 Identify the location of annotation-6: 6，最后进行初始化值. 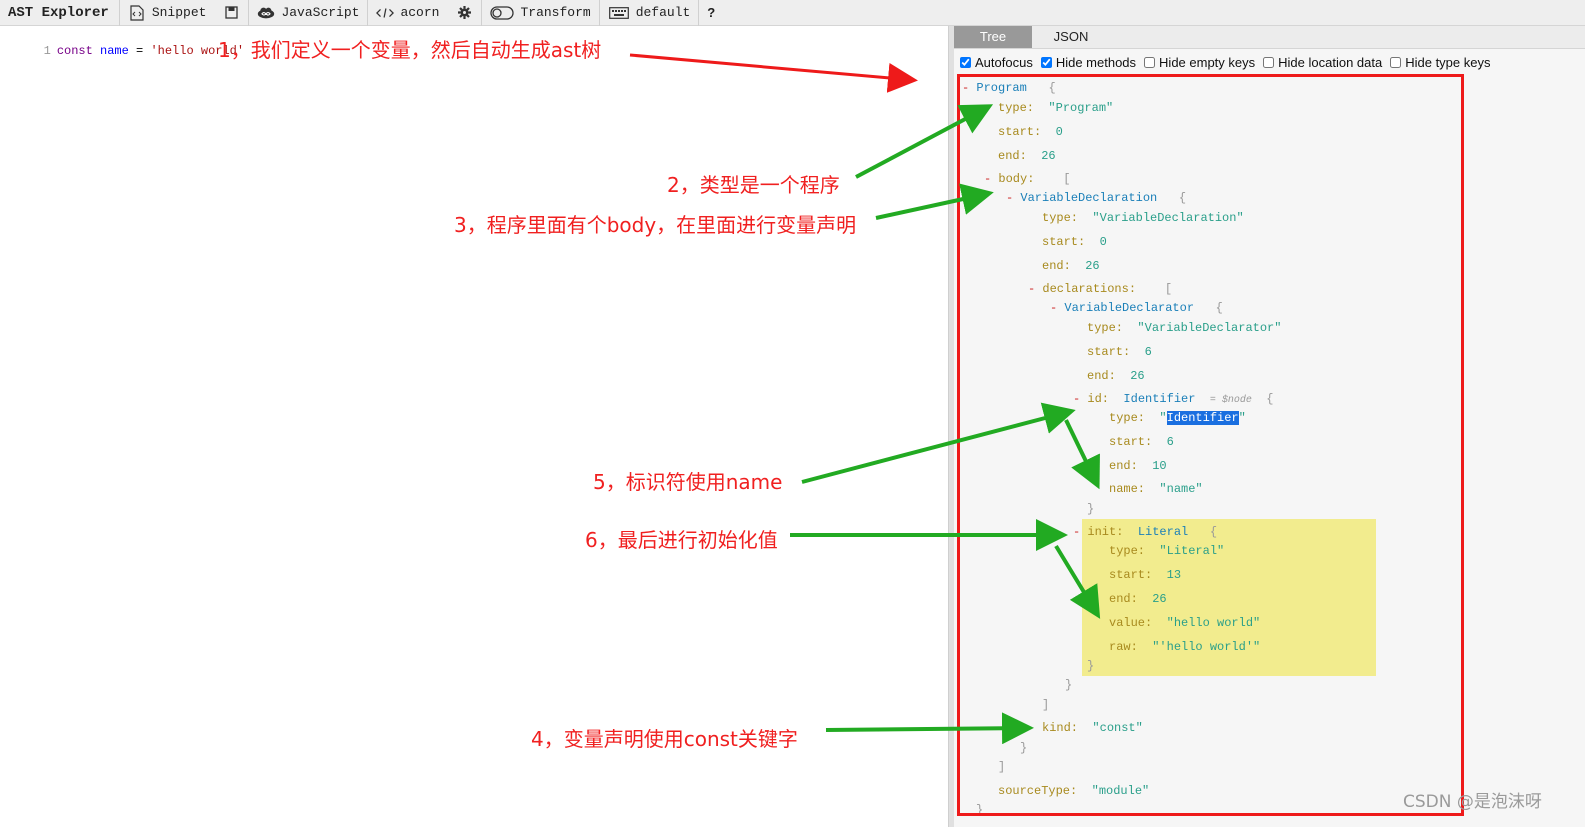
(681, 540).